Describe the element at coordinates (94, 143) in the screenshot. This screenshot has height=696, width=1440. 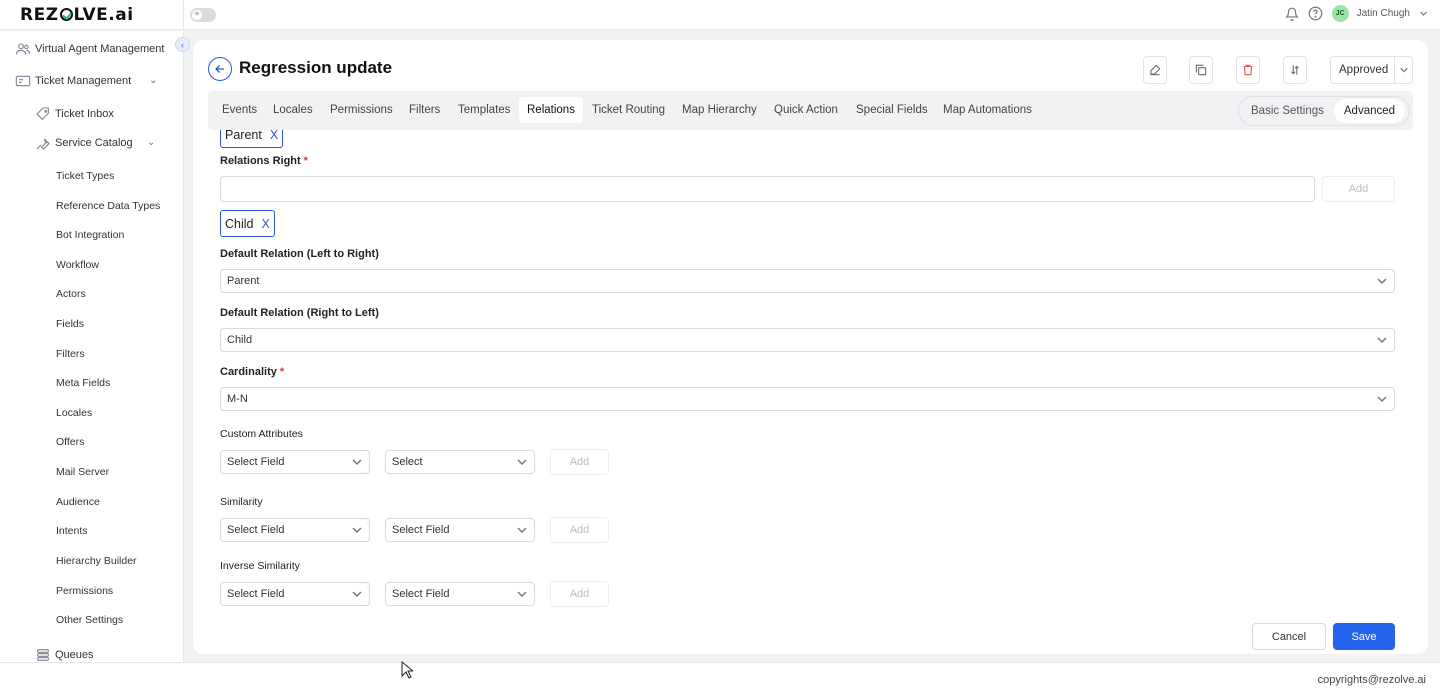
I see `sidebar-item-label: Service Catalog` at that location.